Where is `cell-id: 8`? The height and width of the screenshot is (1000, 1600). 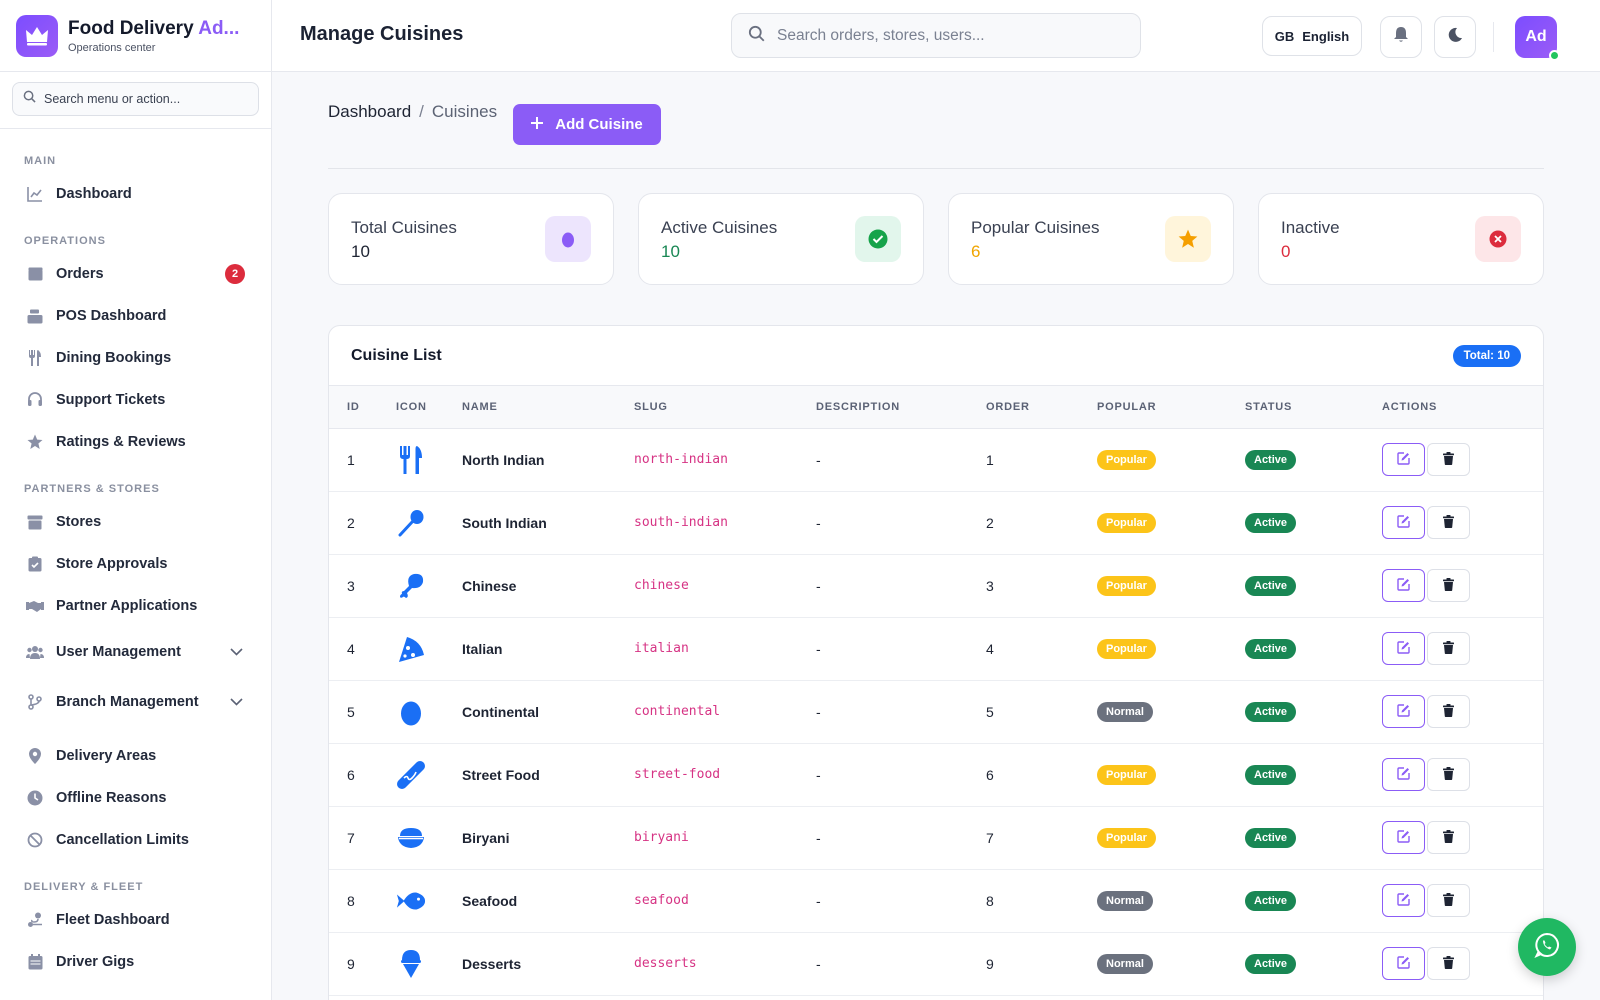 cell-id: 8 is located at coordinates (362, 901).